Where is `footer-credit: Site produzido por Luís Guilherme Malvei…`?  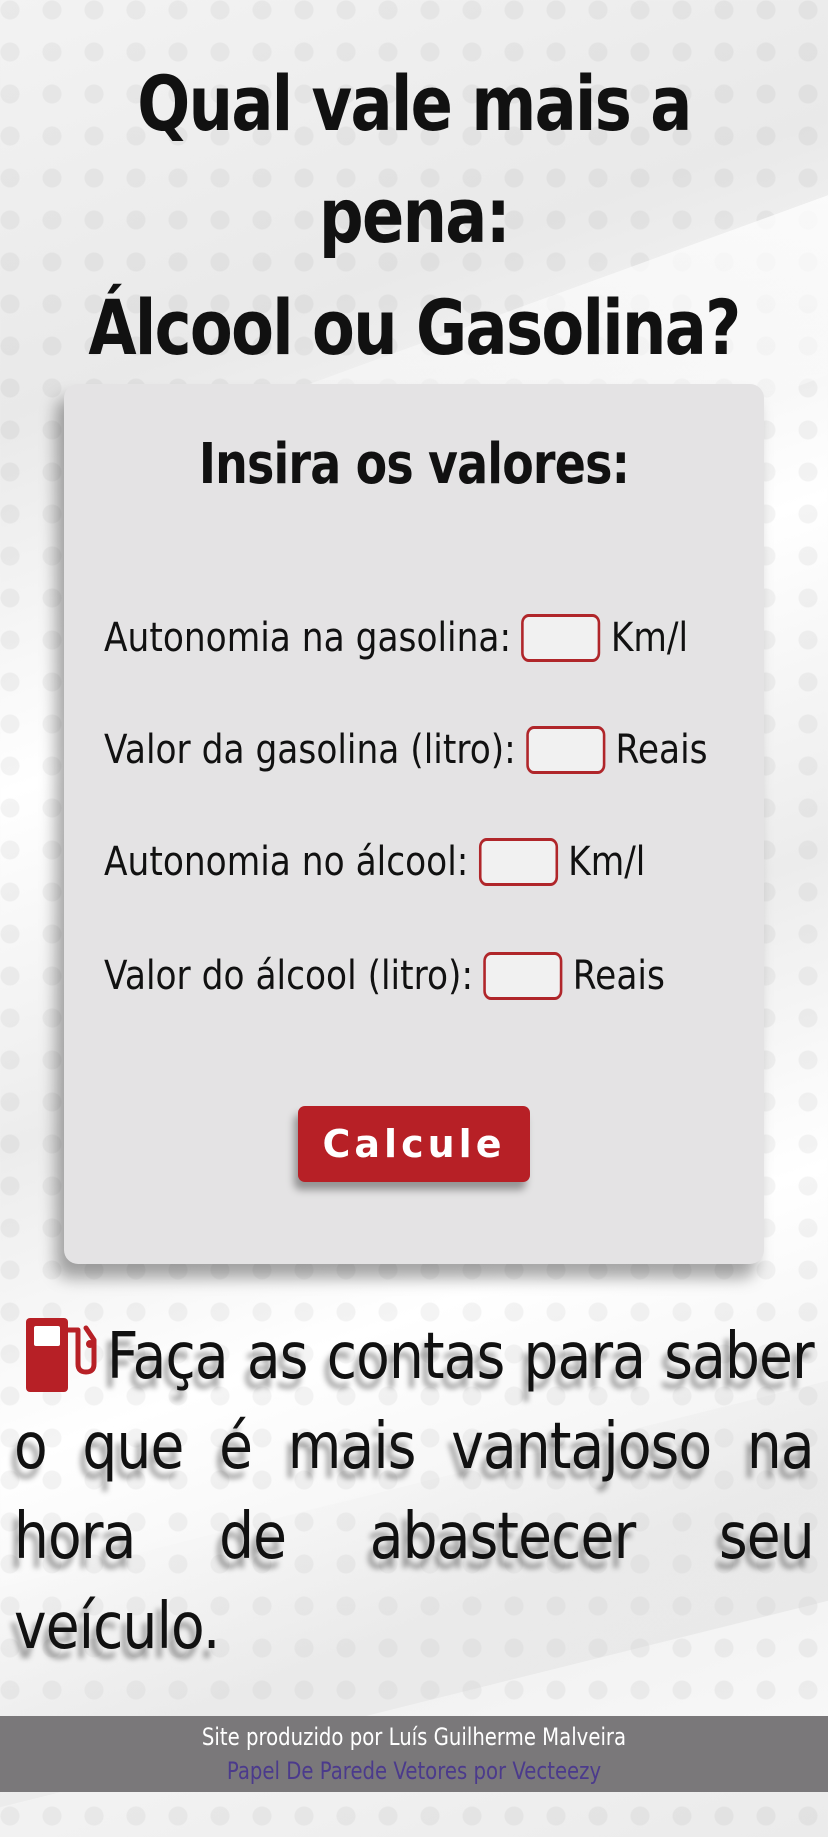
footer-credit: Site produzido por Luís Guilherme Malvei… is located at coordinates (414, 1737).